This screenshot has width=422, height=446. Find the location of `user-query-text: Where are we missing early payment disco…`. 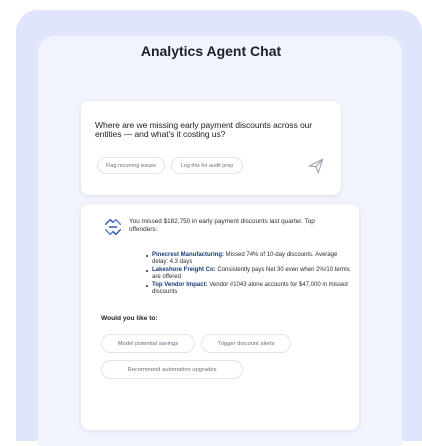

user-query-text: Where are we missing early payment disco… is located at coordinates (204, 129).